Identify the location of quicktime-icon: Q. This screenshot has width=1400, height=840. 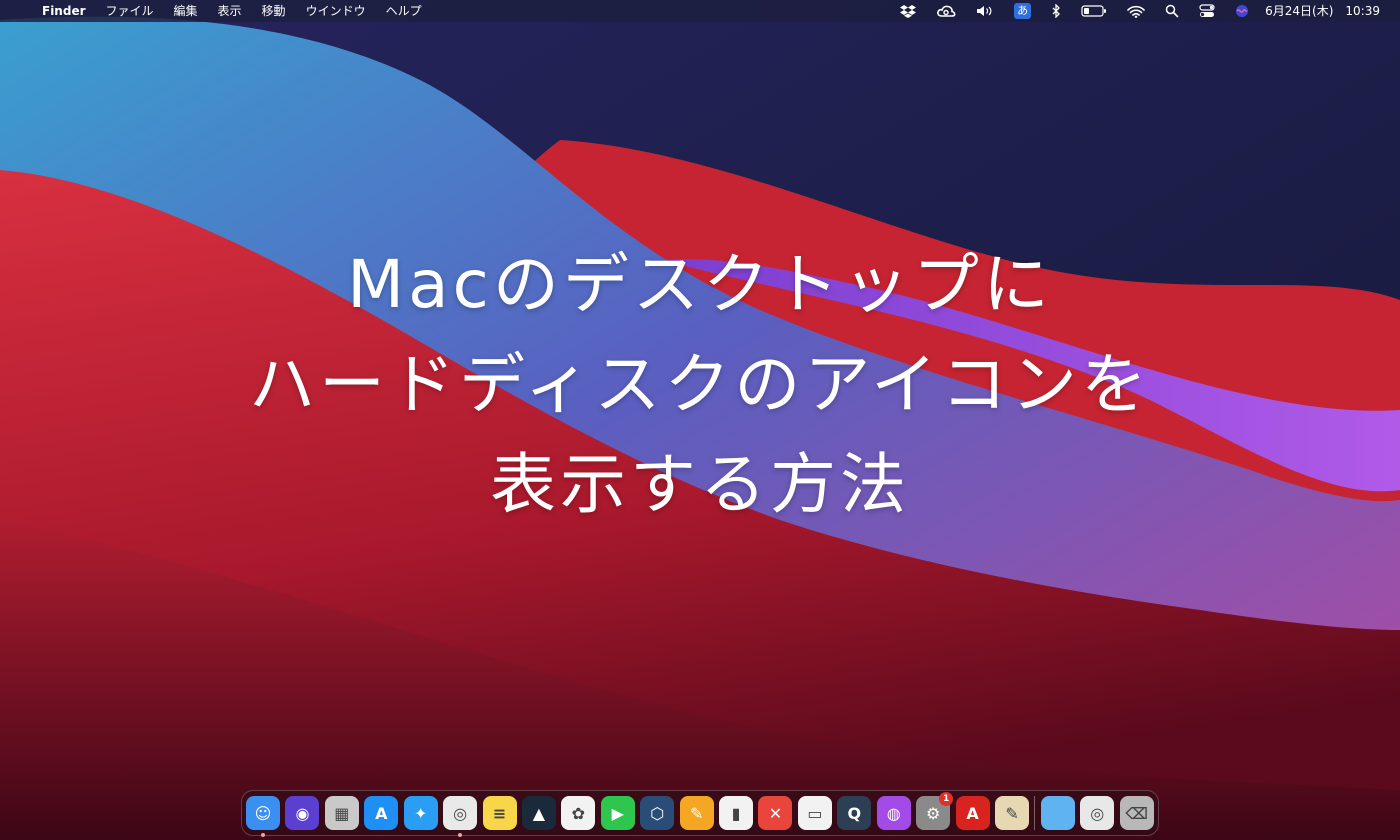
(854, 813).